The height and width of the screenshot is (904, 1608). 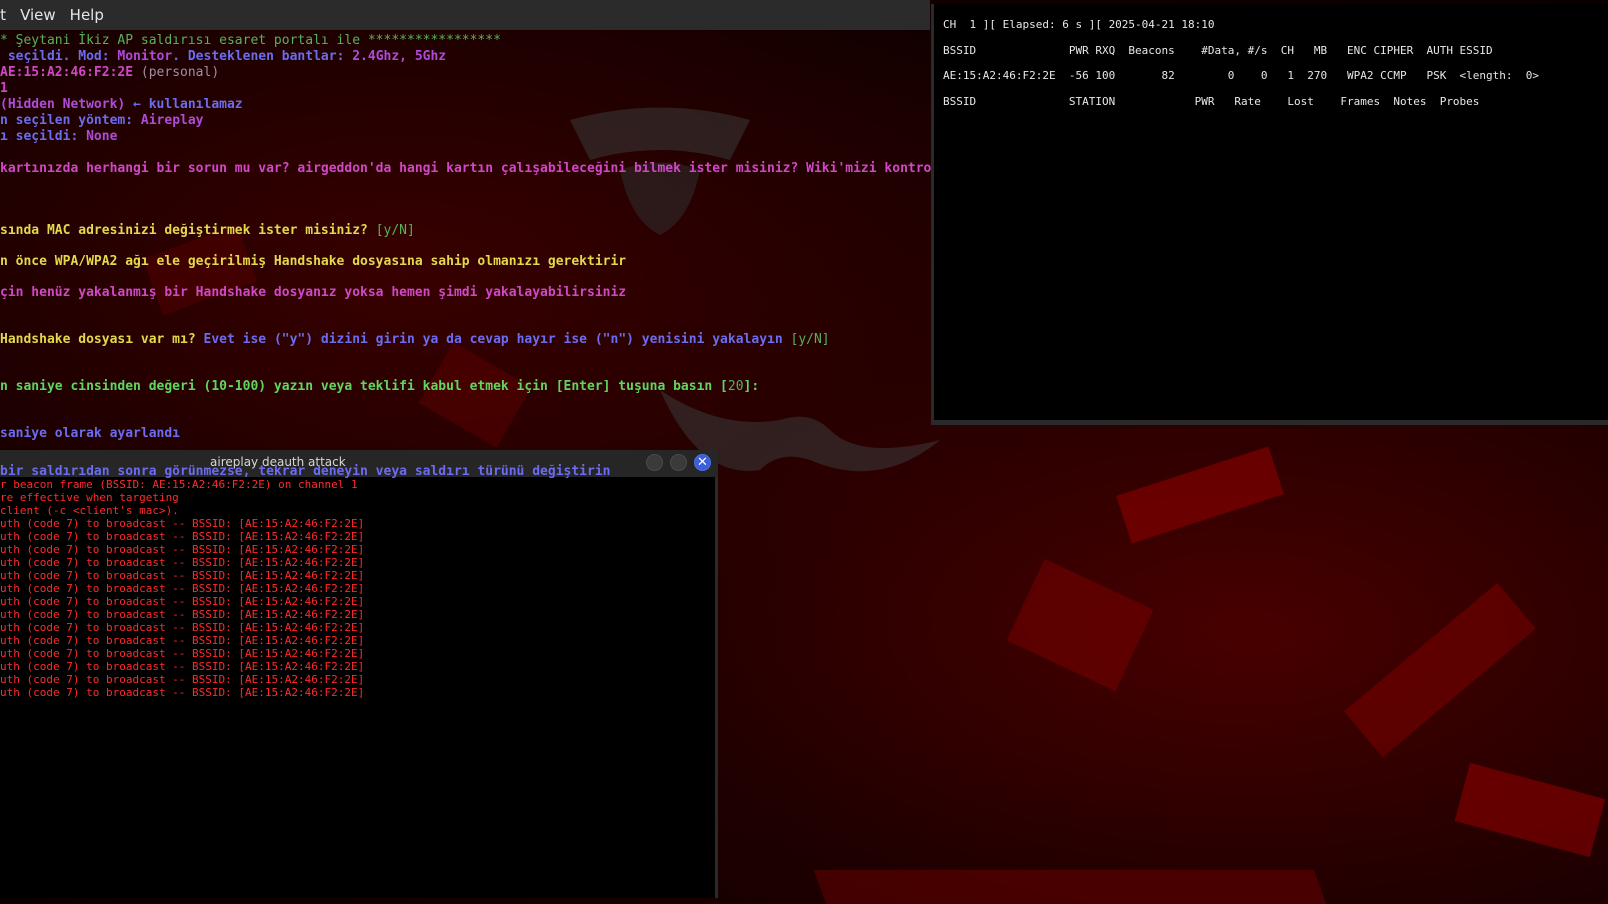 What do you see at coordinates (89, 510) in the screenshot?
I see `deauth-log-line: client (-c <client's mac>).` at bounding box center [89, 510].